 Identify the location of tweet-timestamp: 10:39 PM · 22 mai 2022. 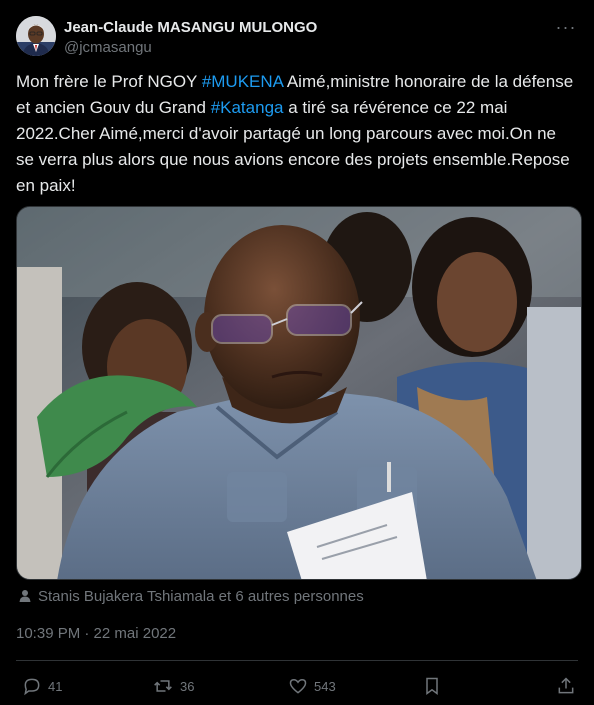
(96, 634).